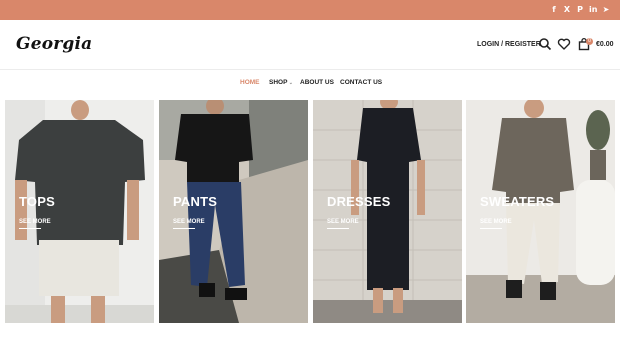 The image size is (620, 343). Describe the element at coordinates (54, 44) in the screenshot. I see `site-logo: Georgia` at that location.